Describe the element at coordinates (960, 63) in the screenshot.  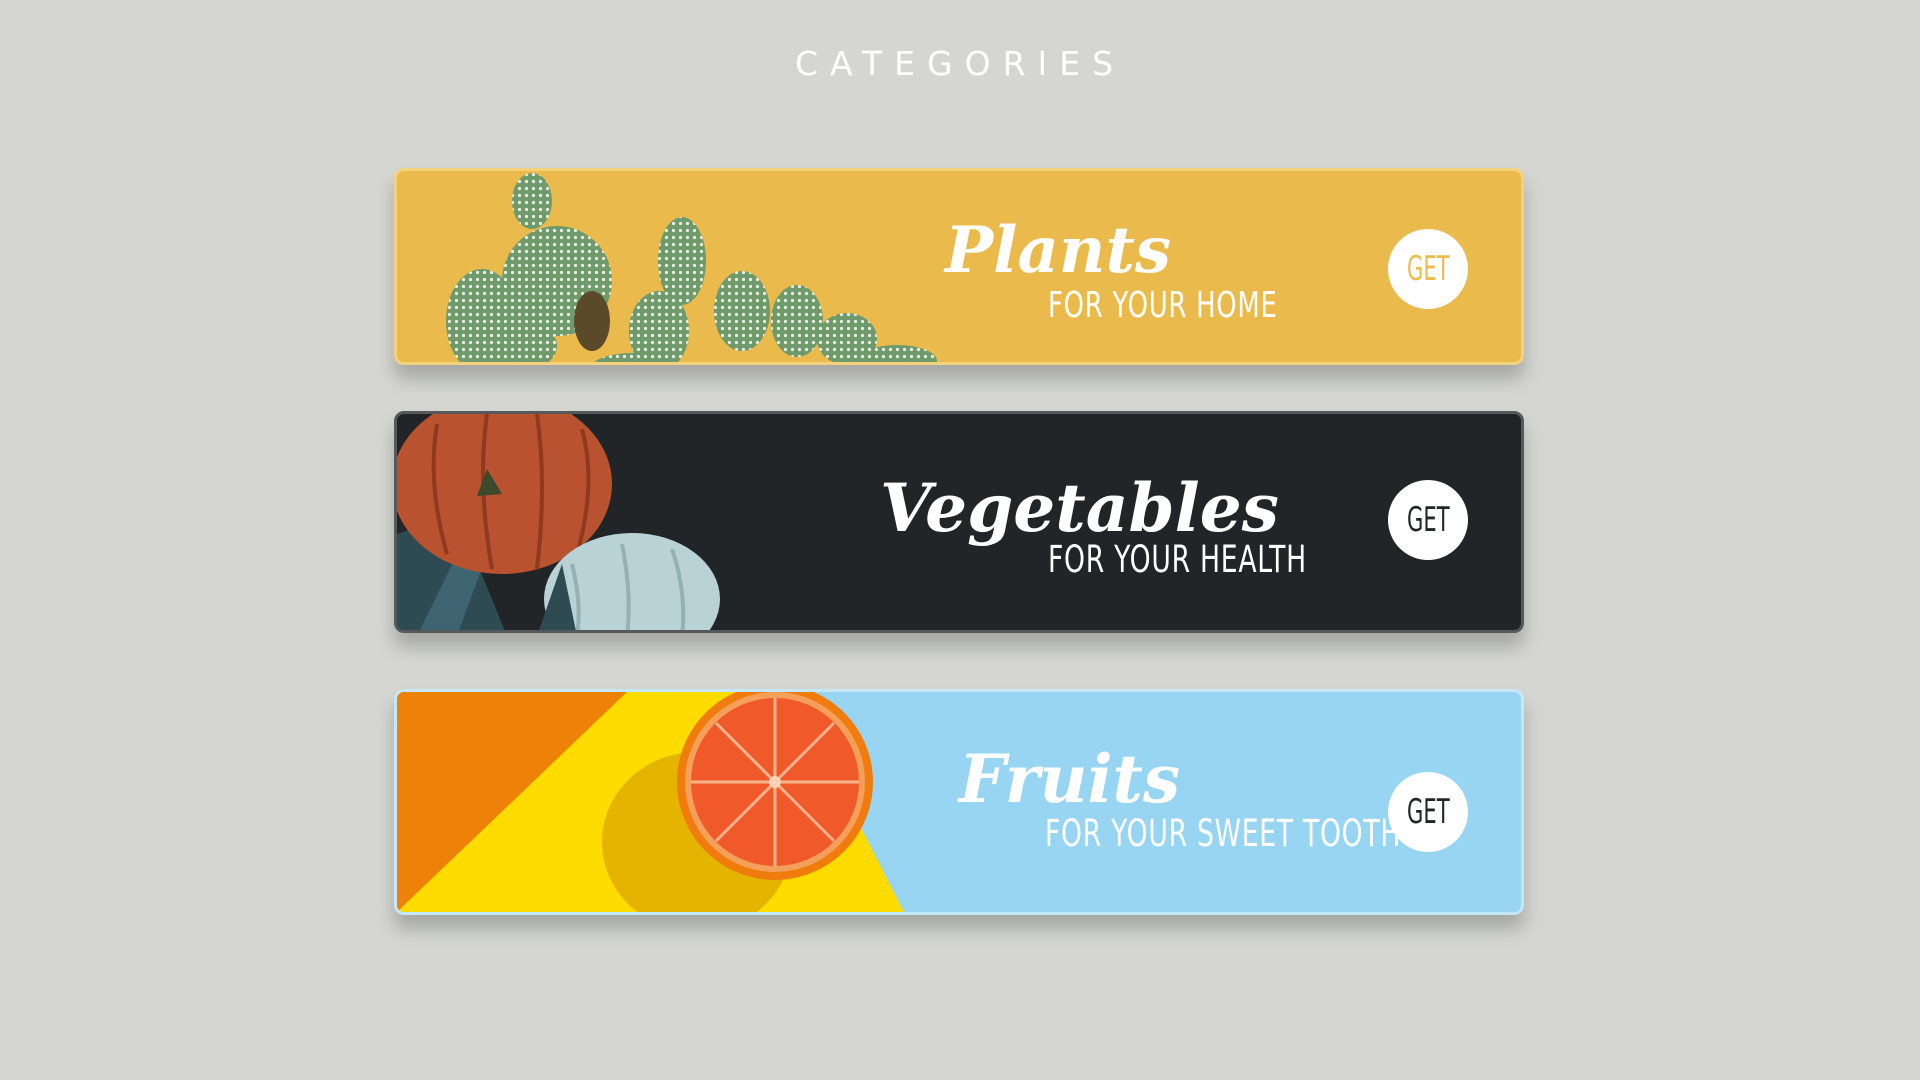
I see `page-title: CATEGORIES` at that location.